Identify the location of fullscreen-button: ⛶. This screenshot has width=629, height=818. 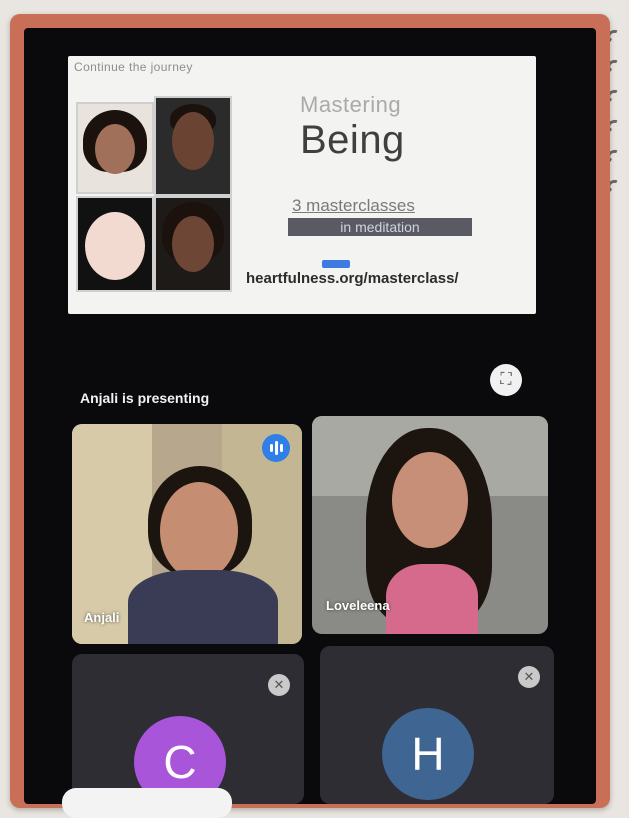
(506, 380).